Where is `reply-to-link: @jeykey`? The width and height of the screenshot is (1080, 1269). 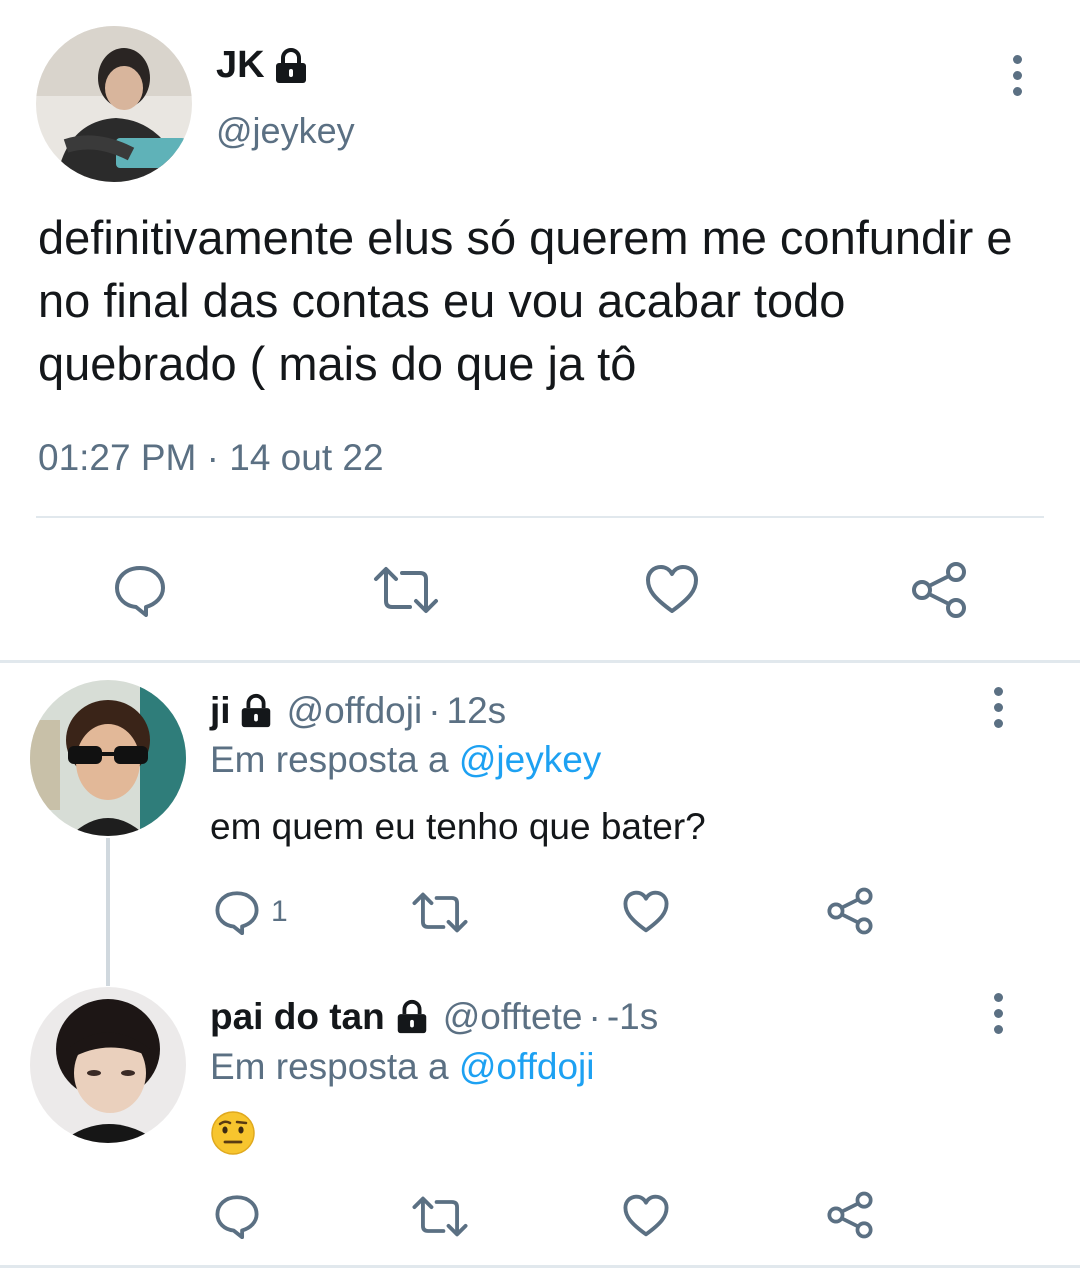 reply-to-link: @jeykey is located at coordinates (530, 759).